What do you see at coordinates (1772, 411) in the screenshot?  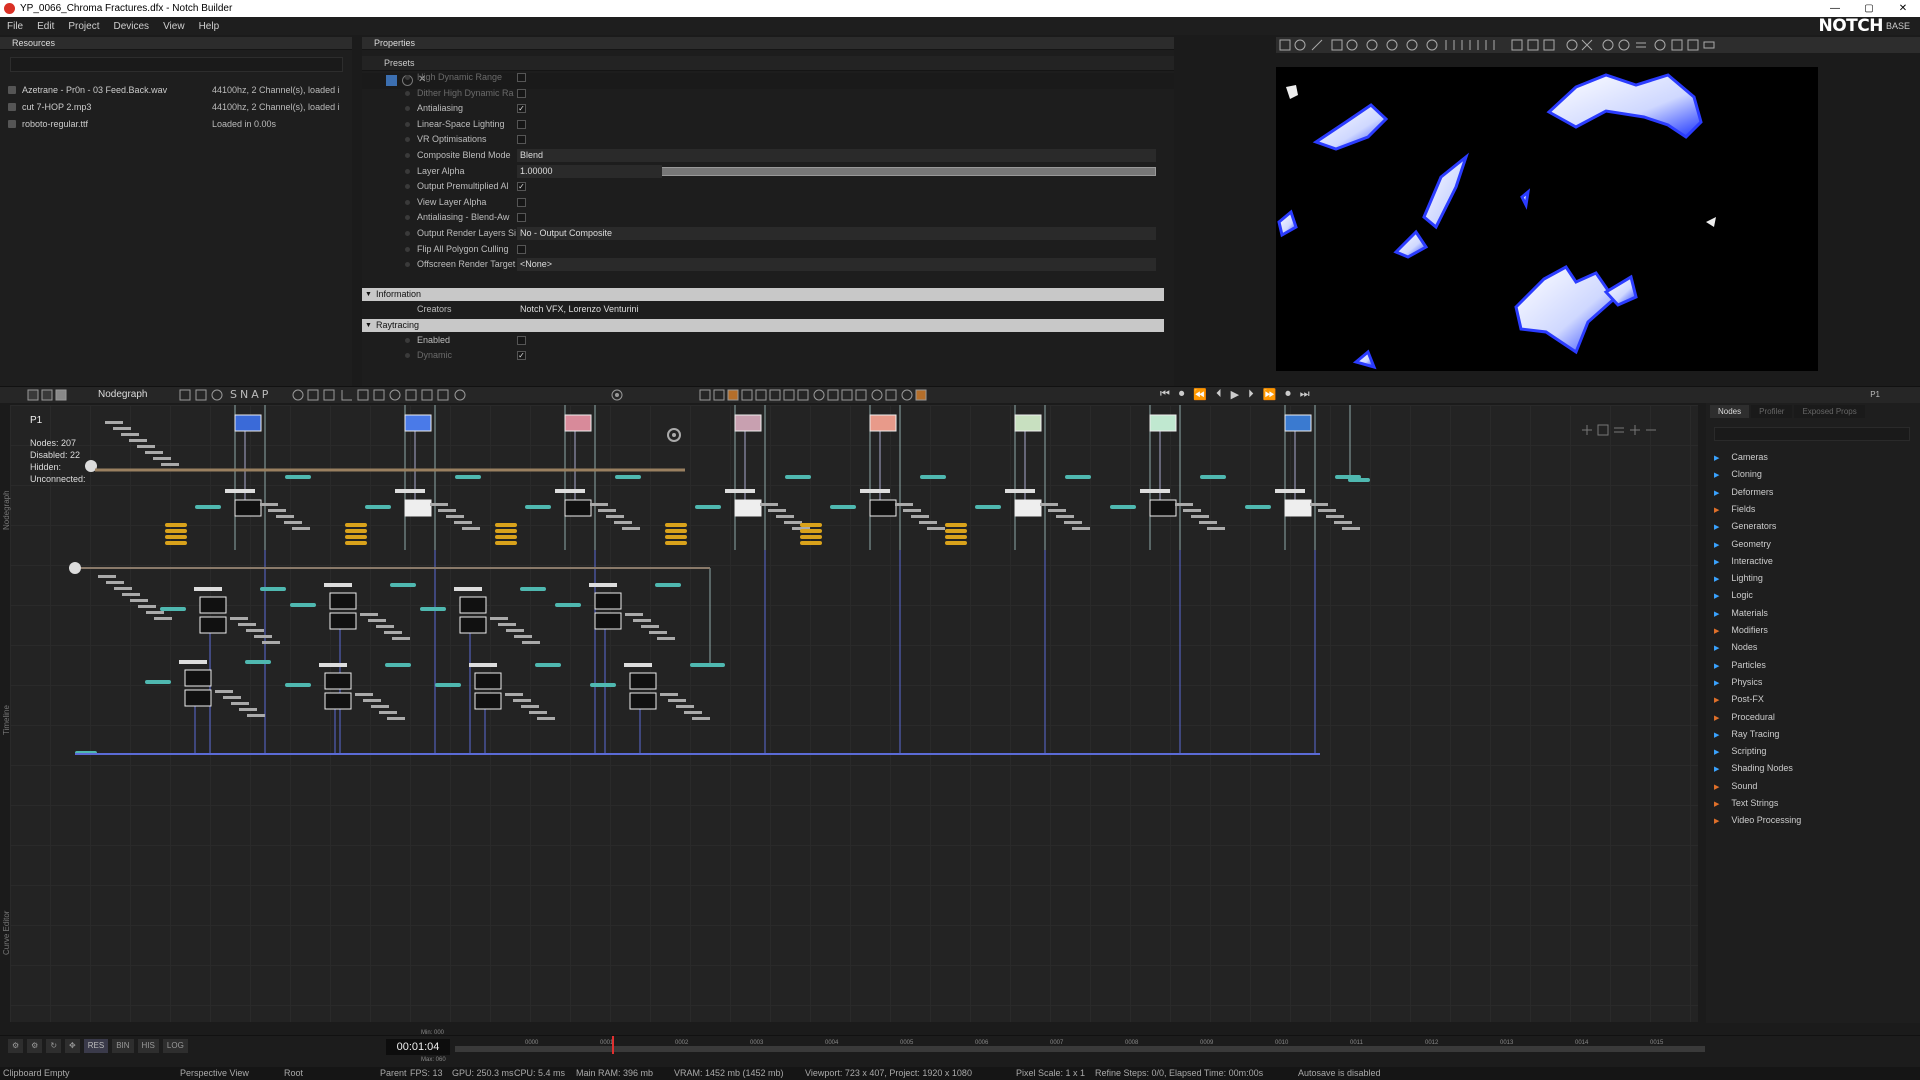 I see `tab-profiler: Profiler` at bounding box center [1772, 411].